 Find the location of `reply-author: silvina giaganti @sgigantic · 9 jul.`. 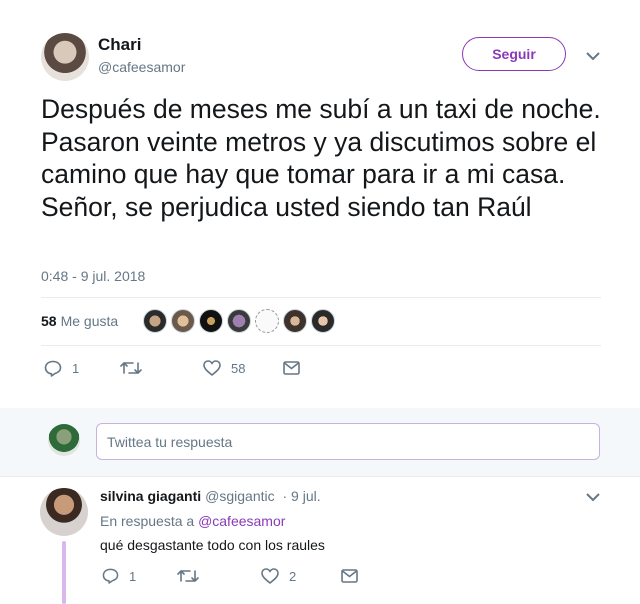

reply-author: silvina giaganti @sgigantic · 9 jul. is located at coordinates (210, 496).